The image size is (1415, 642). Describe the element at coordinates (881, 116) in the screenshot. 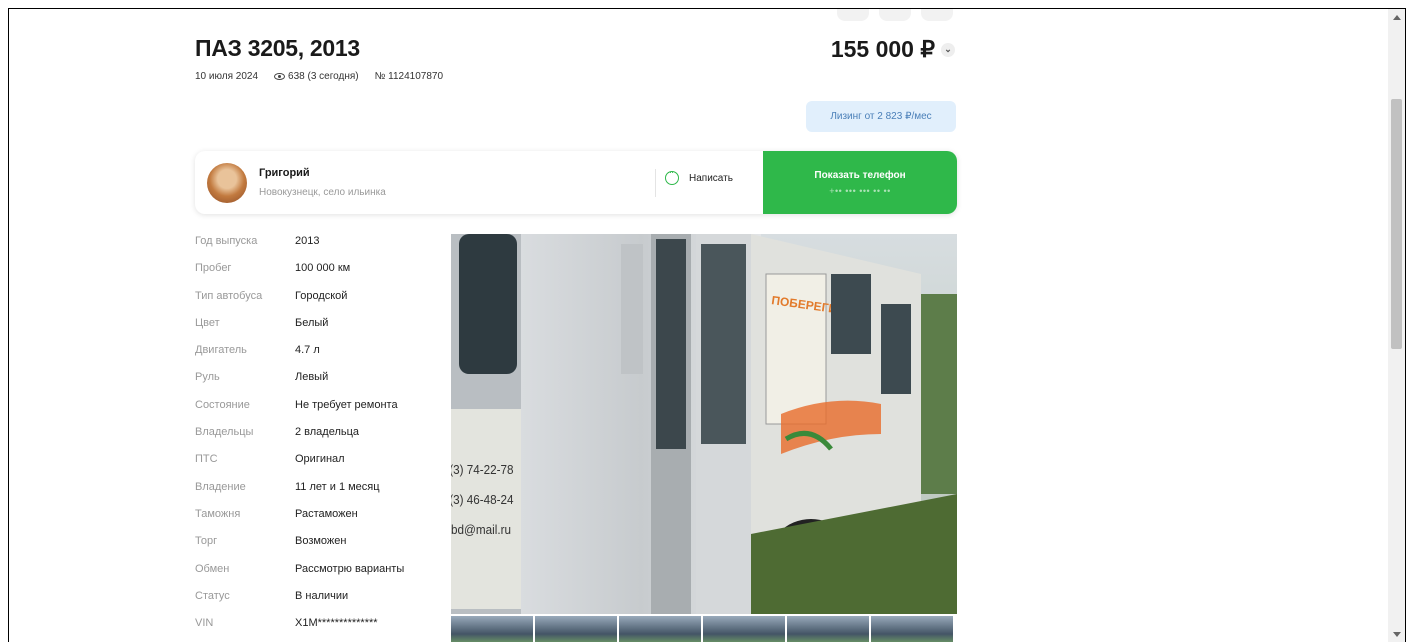

I see `leasing-button: Лизинг от 2 823 ₽/мес` at that location.